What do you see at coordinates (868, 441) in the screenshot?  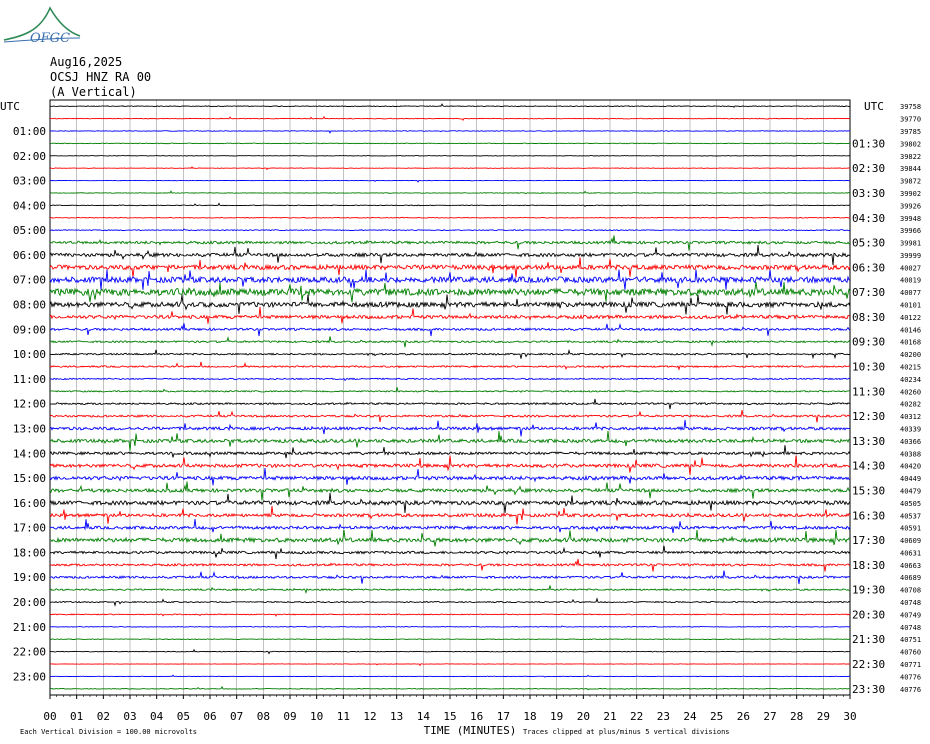 I see `half-hour-label-right: 13:30` at bounding box center [868, 441].